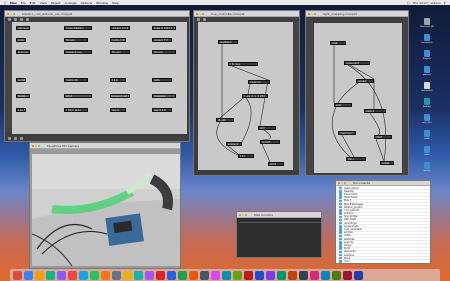 The image size is (450, 281). Describe the element at coordinates (118, 110) in the screenshot. I see `max-object: line 0.` at that location.